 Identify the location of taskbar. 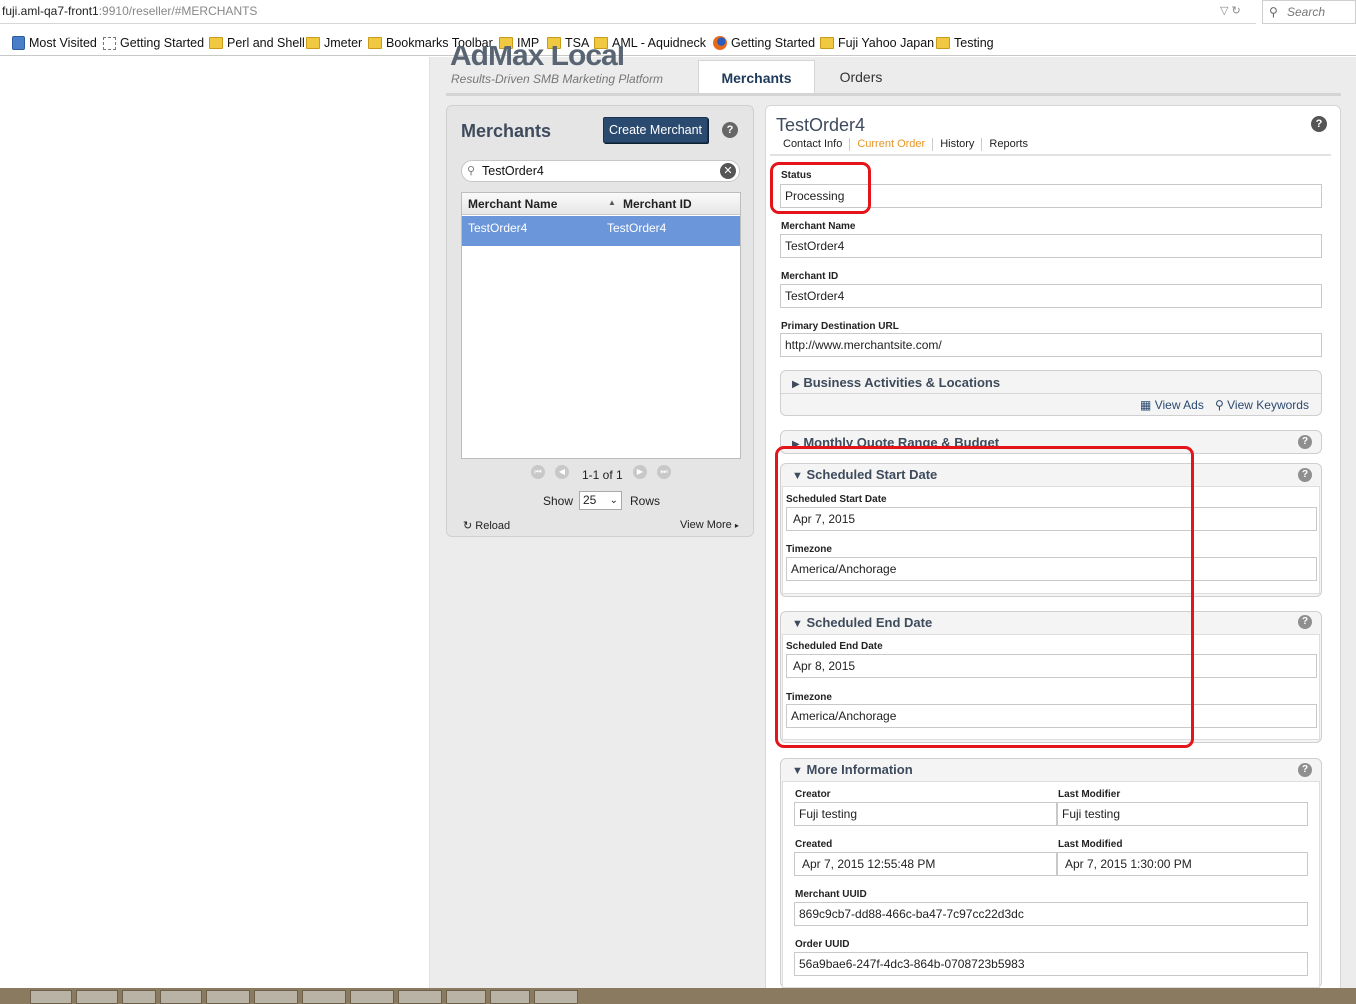
(678, 996).